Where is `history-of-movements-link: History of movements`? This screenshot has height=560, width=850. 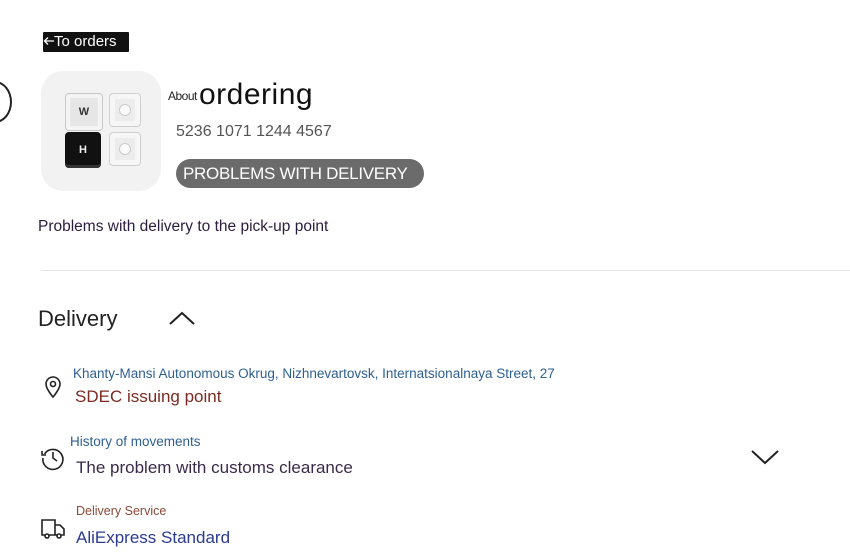 history-of-movements-link: History of movements is located at coordinates (135, 441).